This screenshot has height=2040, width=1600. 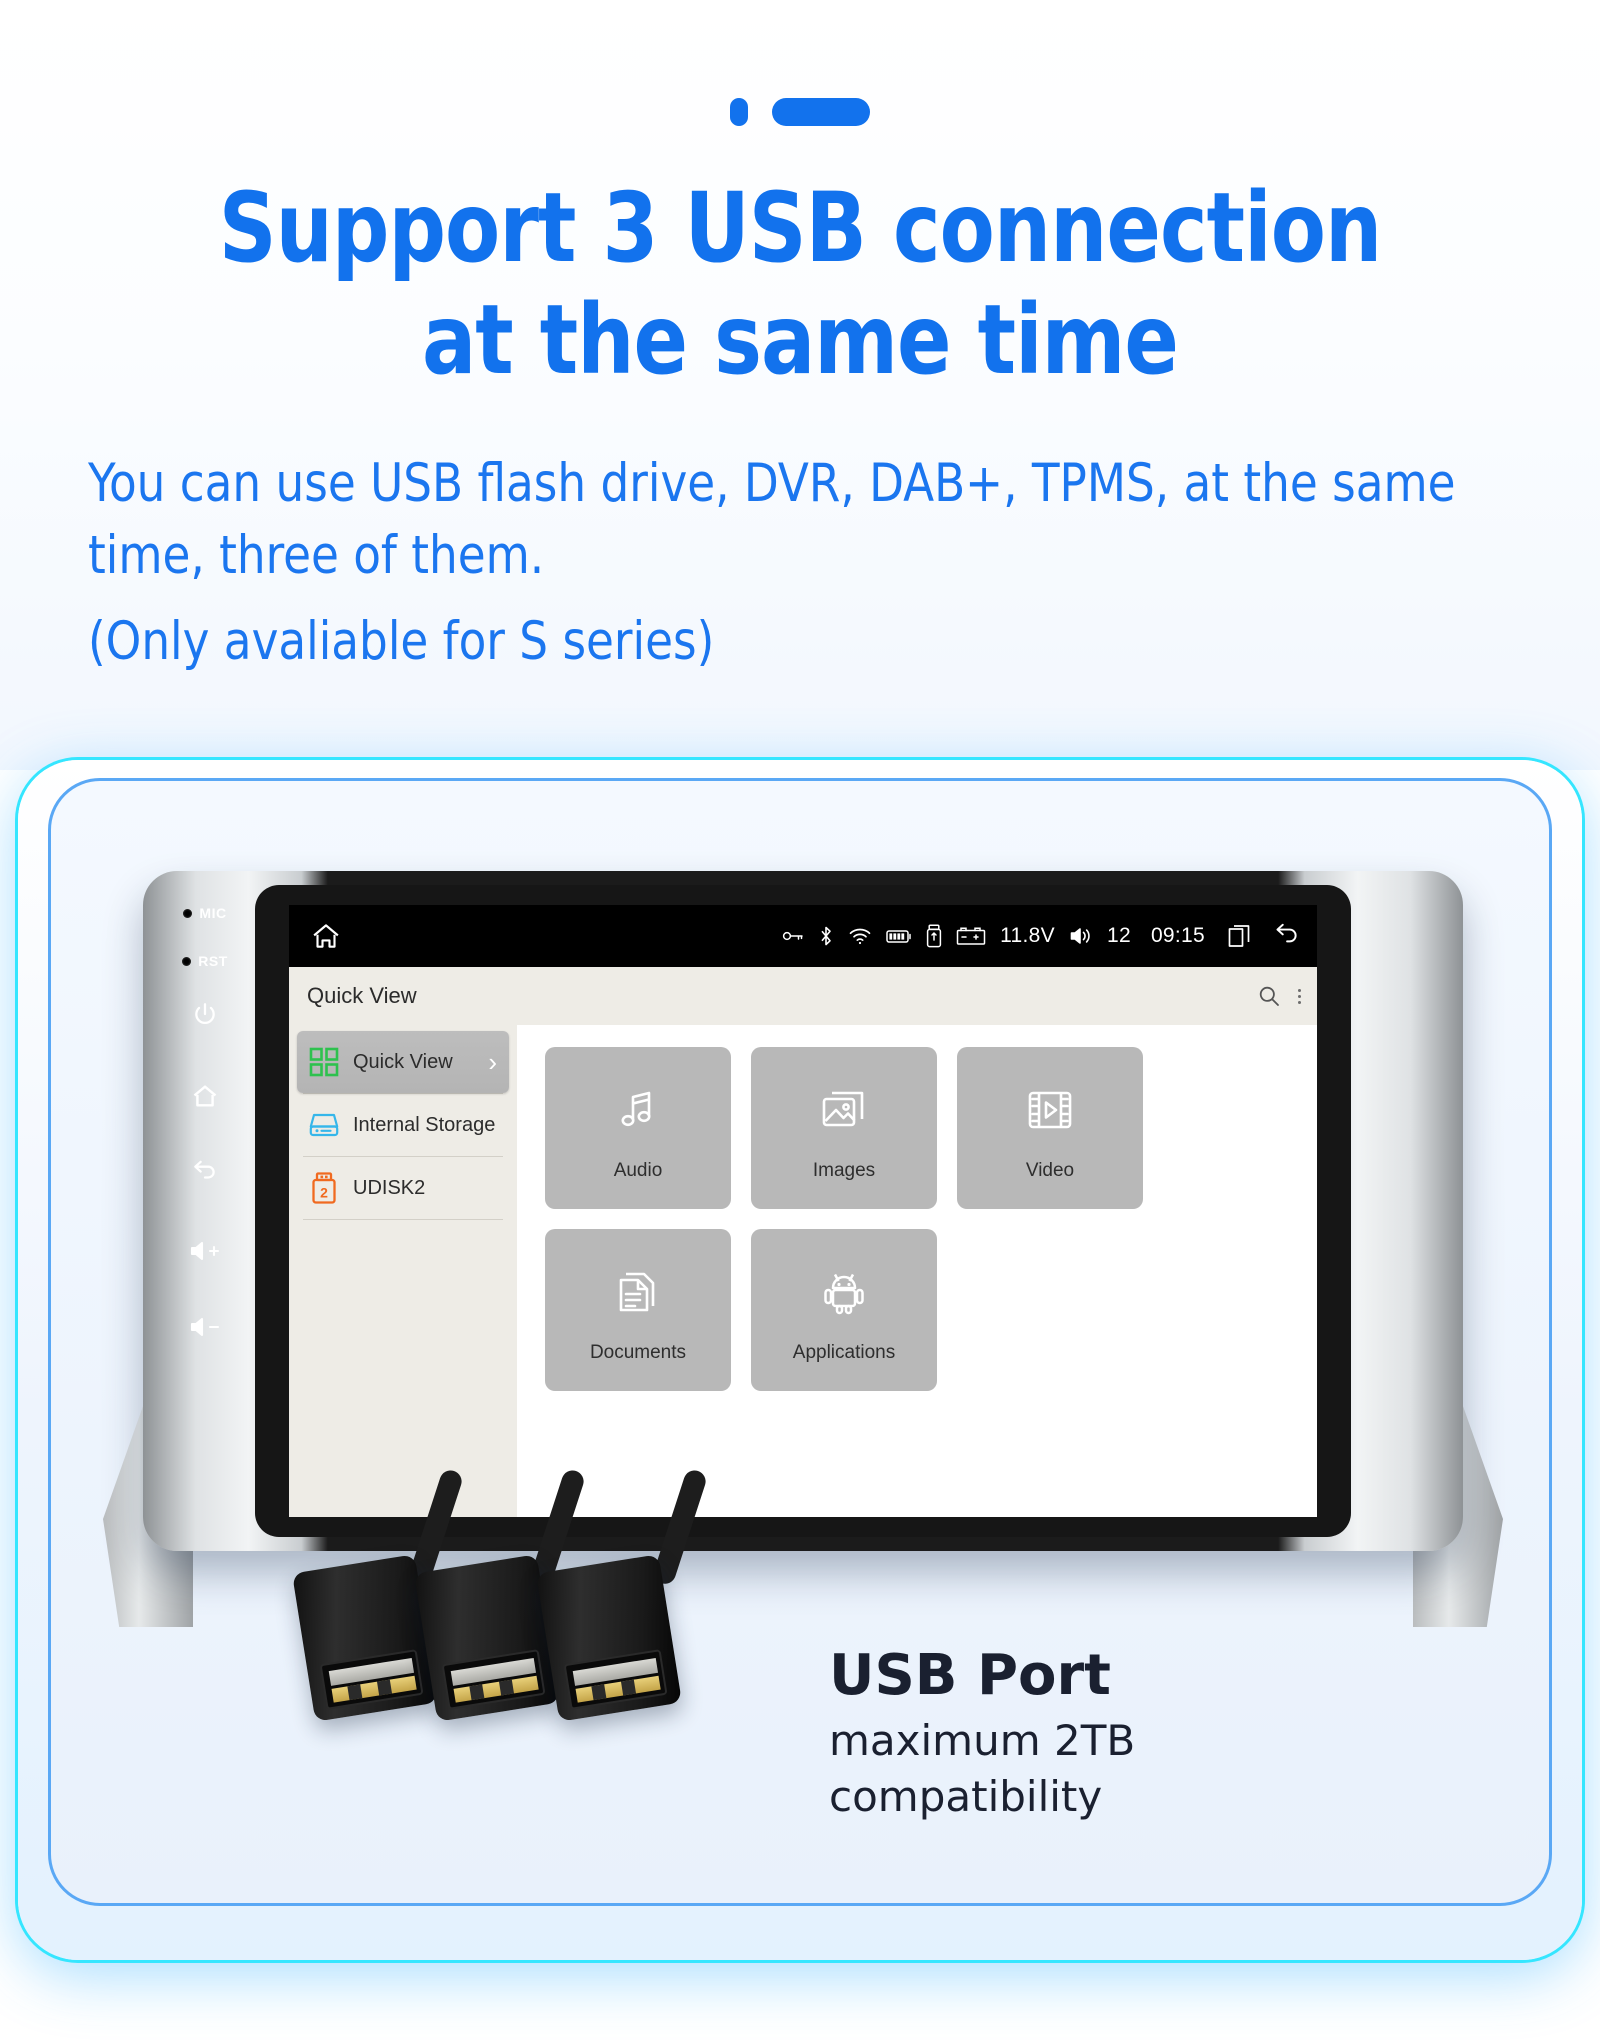 I want to click on film-play-icon, so click(x=1050, y=1110).